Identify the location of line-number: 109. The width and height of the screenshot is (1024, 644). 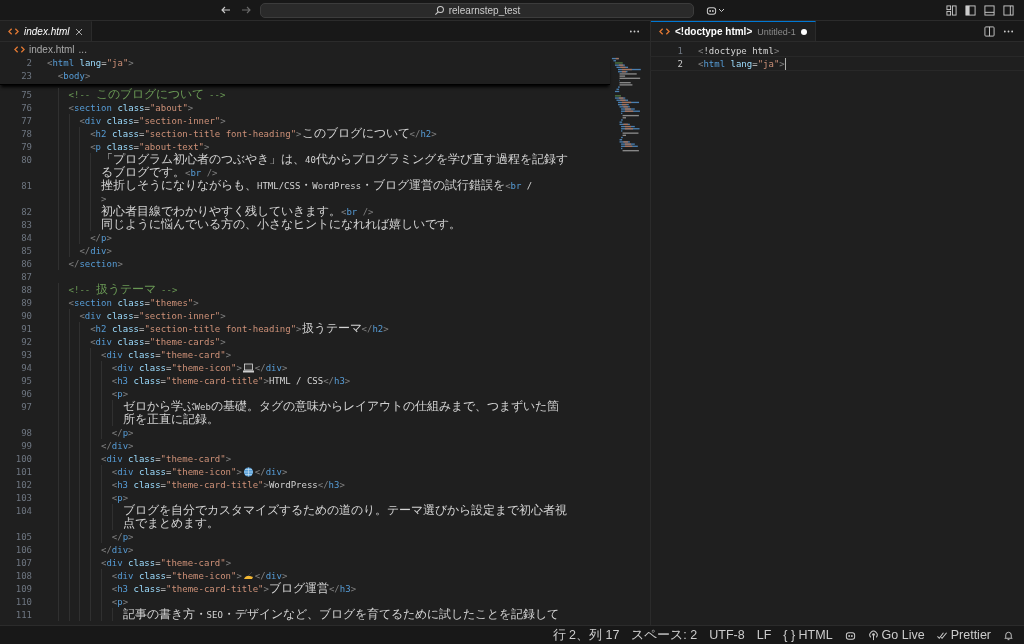
(23, 588).